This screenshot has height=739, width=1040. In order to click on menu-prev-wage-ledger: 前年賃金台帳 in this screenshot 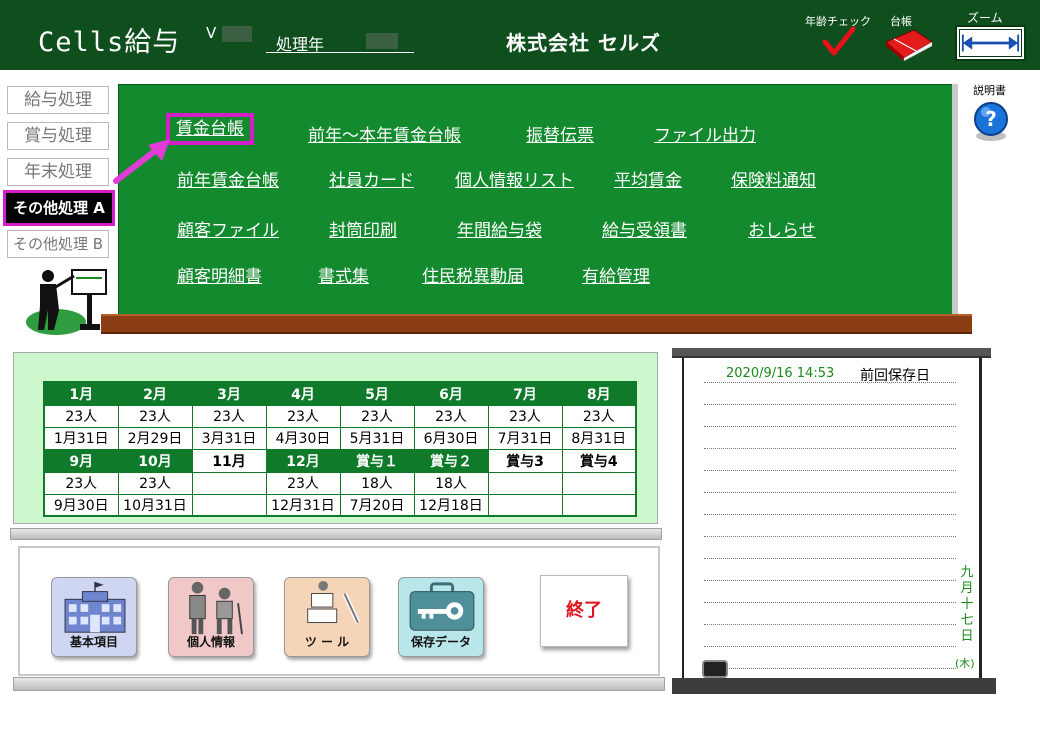, I will do `click(228, 178)`.